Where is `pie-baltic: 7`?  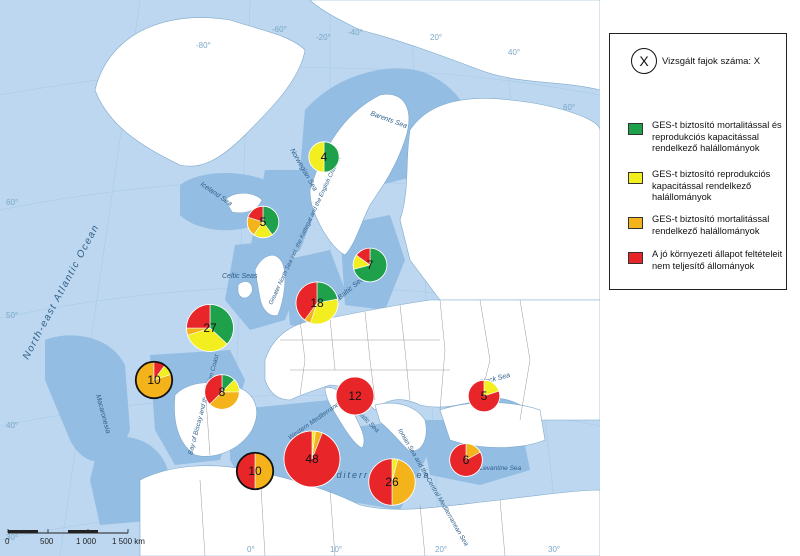 pie-baltic: 7 is located at coordinates (370, 265).